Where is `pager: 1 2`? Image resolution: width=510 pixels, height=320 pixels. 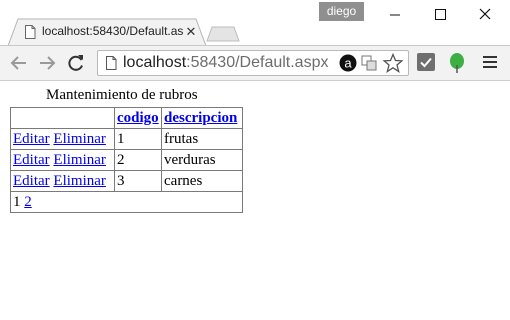 pager: 1 2 is located at coordinates (126, 202).